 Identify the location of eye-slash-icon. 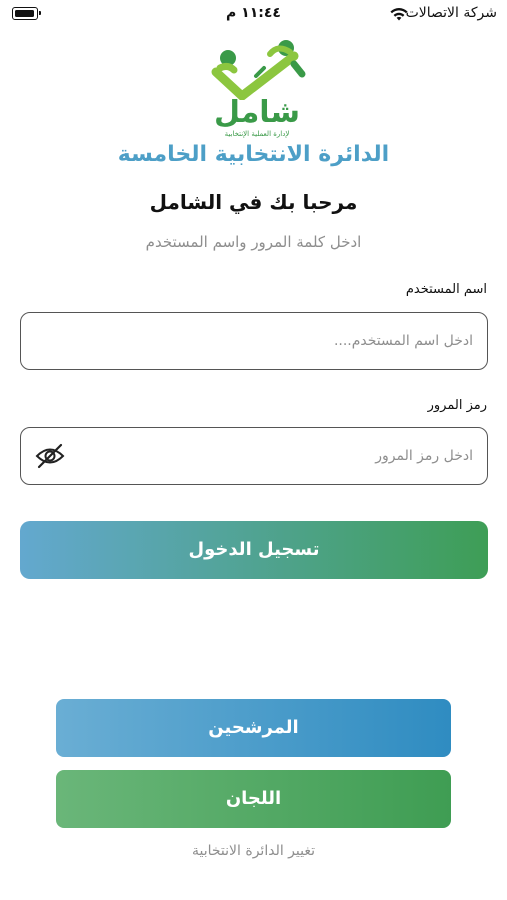
(50, 456).